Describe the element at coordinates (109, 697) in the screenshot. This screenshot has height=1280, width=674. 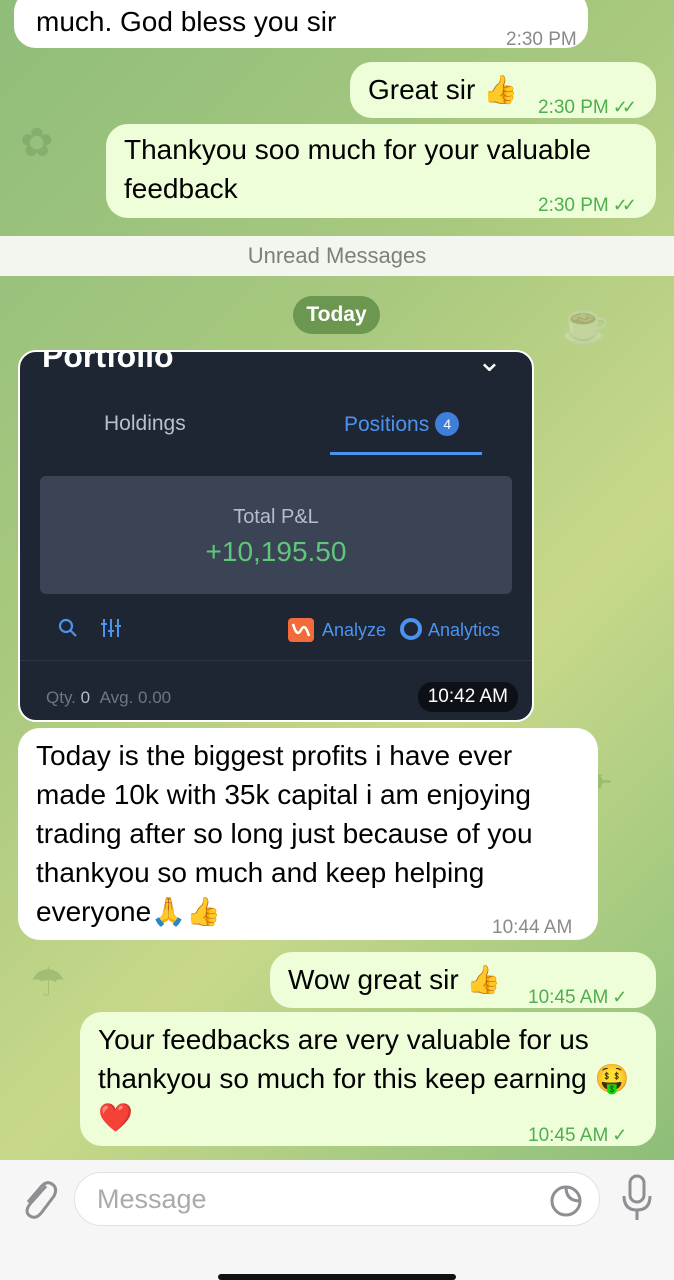
I see `qty-avg-row: Qty. 0 Avg. 0.00` at that location.